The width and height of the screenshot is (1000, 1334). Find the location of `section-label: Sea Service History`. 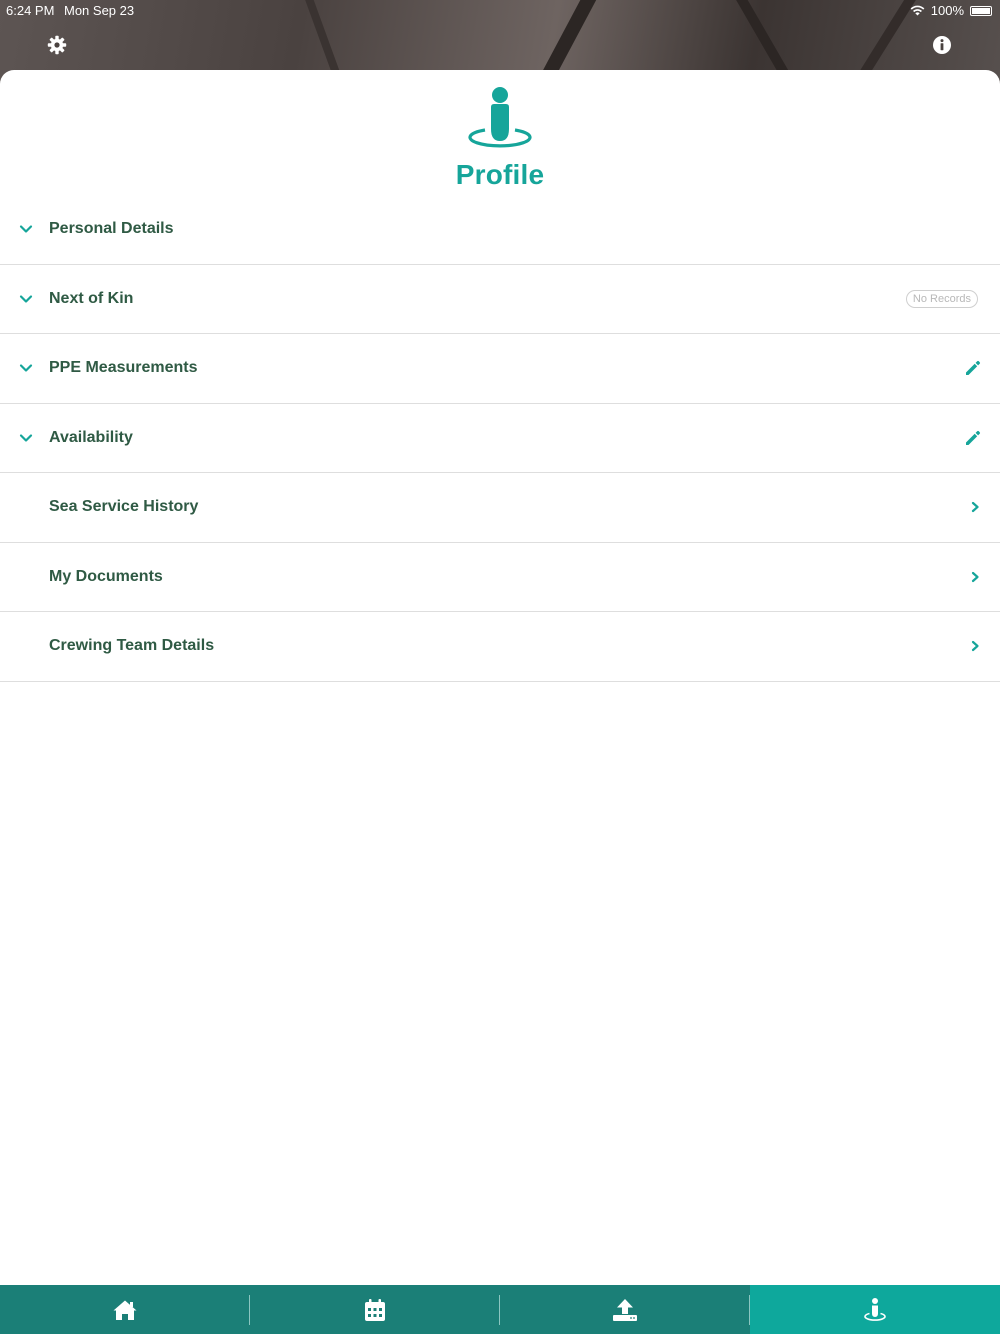

section-label: Sea Service History is located at coordinates (124, 507).